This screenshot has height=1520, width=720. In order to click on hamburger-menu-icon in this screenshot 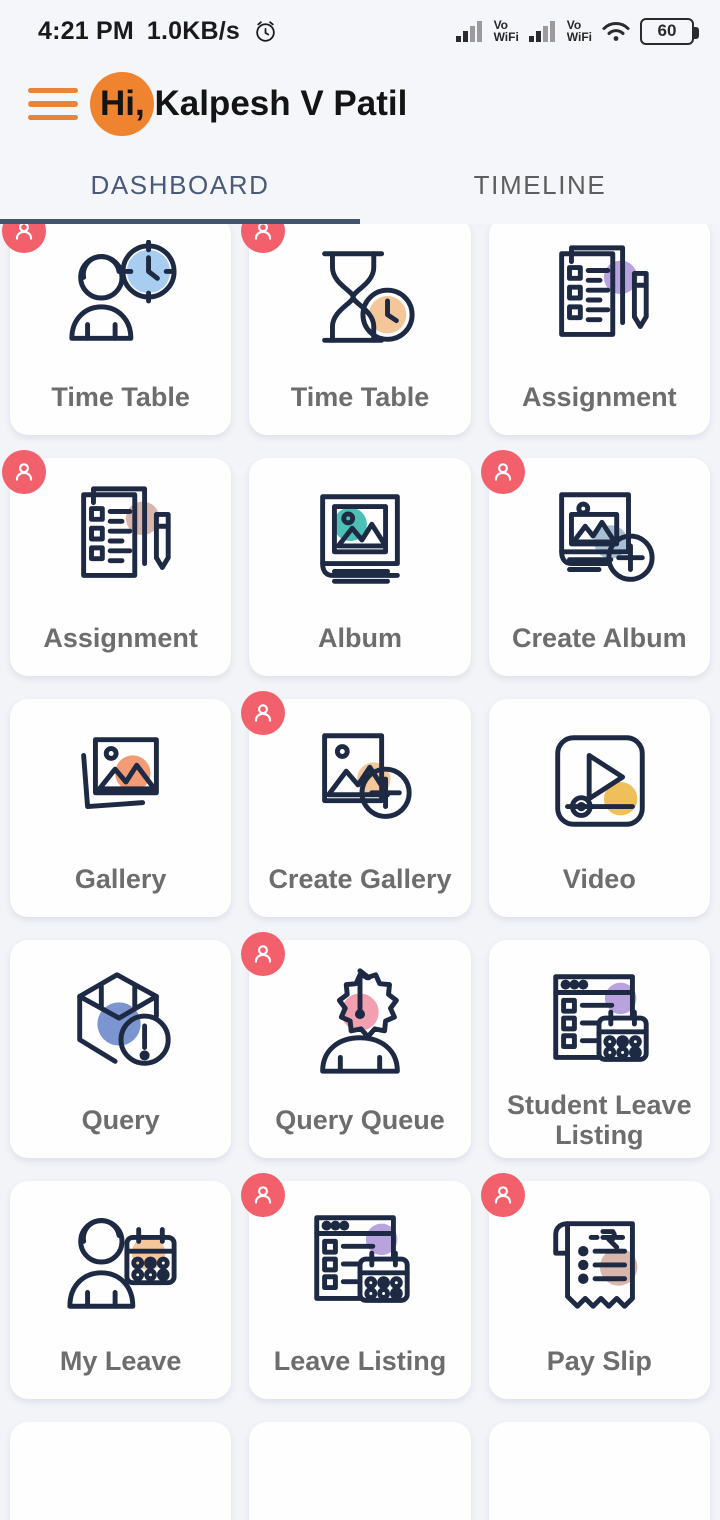, I will do `click(53, 104)`.